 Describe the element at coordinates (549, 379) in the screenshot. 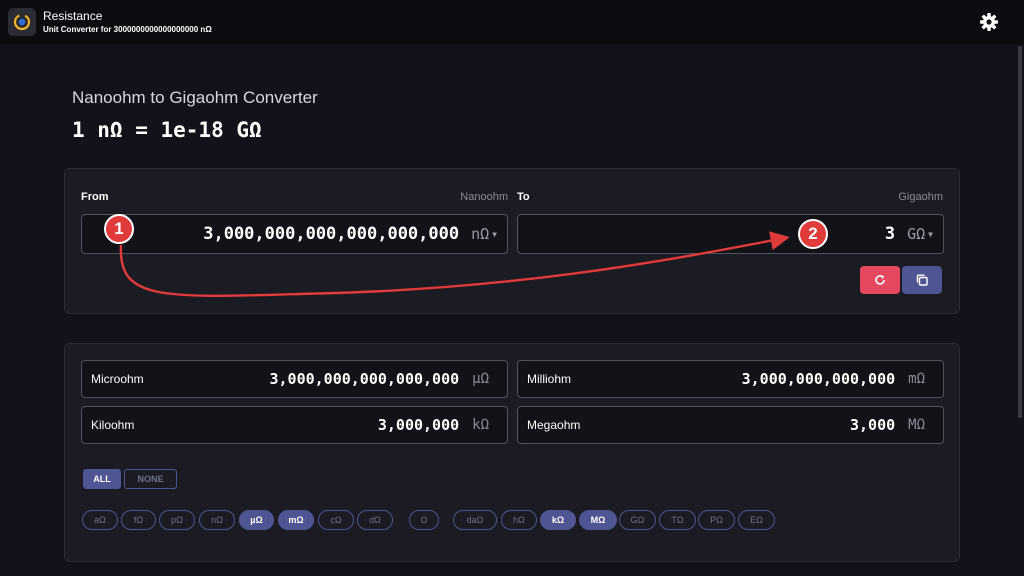

I see `result-name: Milliohm` at that location.